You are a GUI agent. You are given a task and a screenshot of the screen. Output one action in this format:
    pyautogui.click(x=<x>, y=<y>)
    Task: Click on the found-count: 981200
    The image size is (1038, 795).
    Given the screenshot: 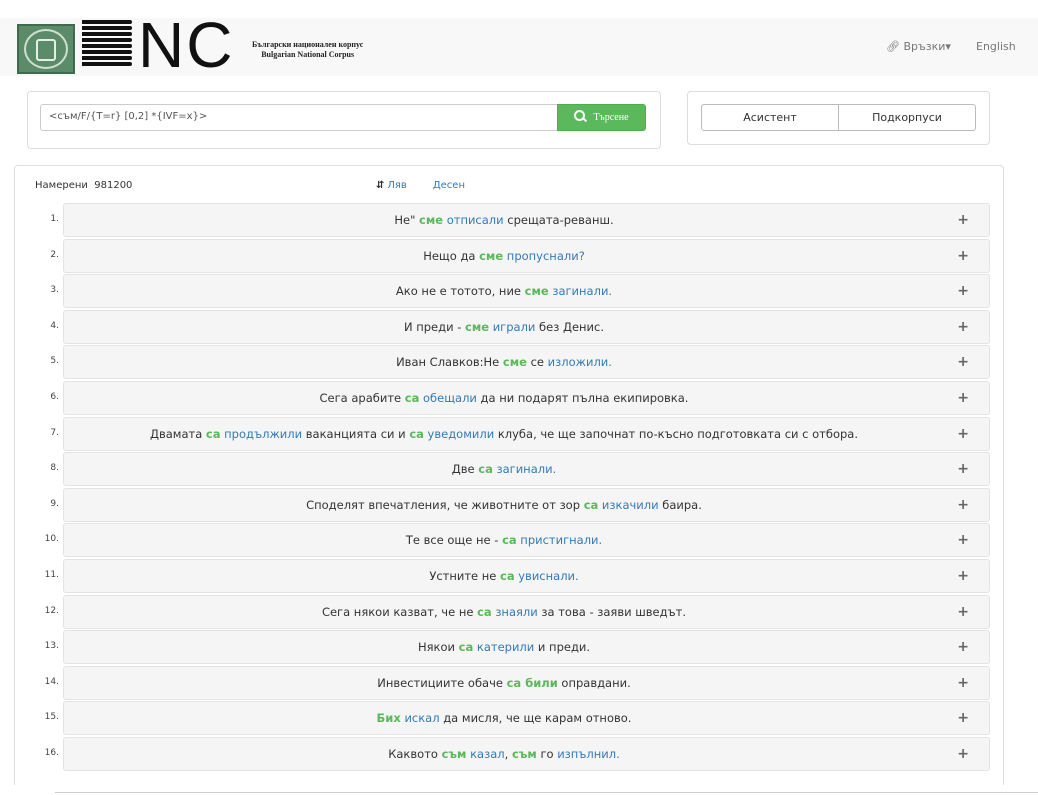 What is the action you would take?
    pyautogui.click(x=113, y=185)
    